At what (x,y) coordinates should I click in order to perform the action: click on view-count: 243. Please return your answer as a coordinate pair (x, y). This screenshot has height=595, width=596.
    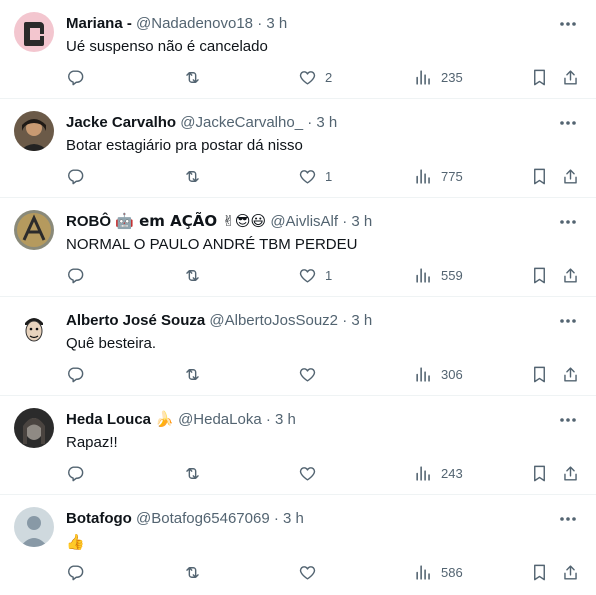
    Looking at the image, I should click on (452, 473).